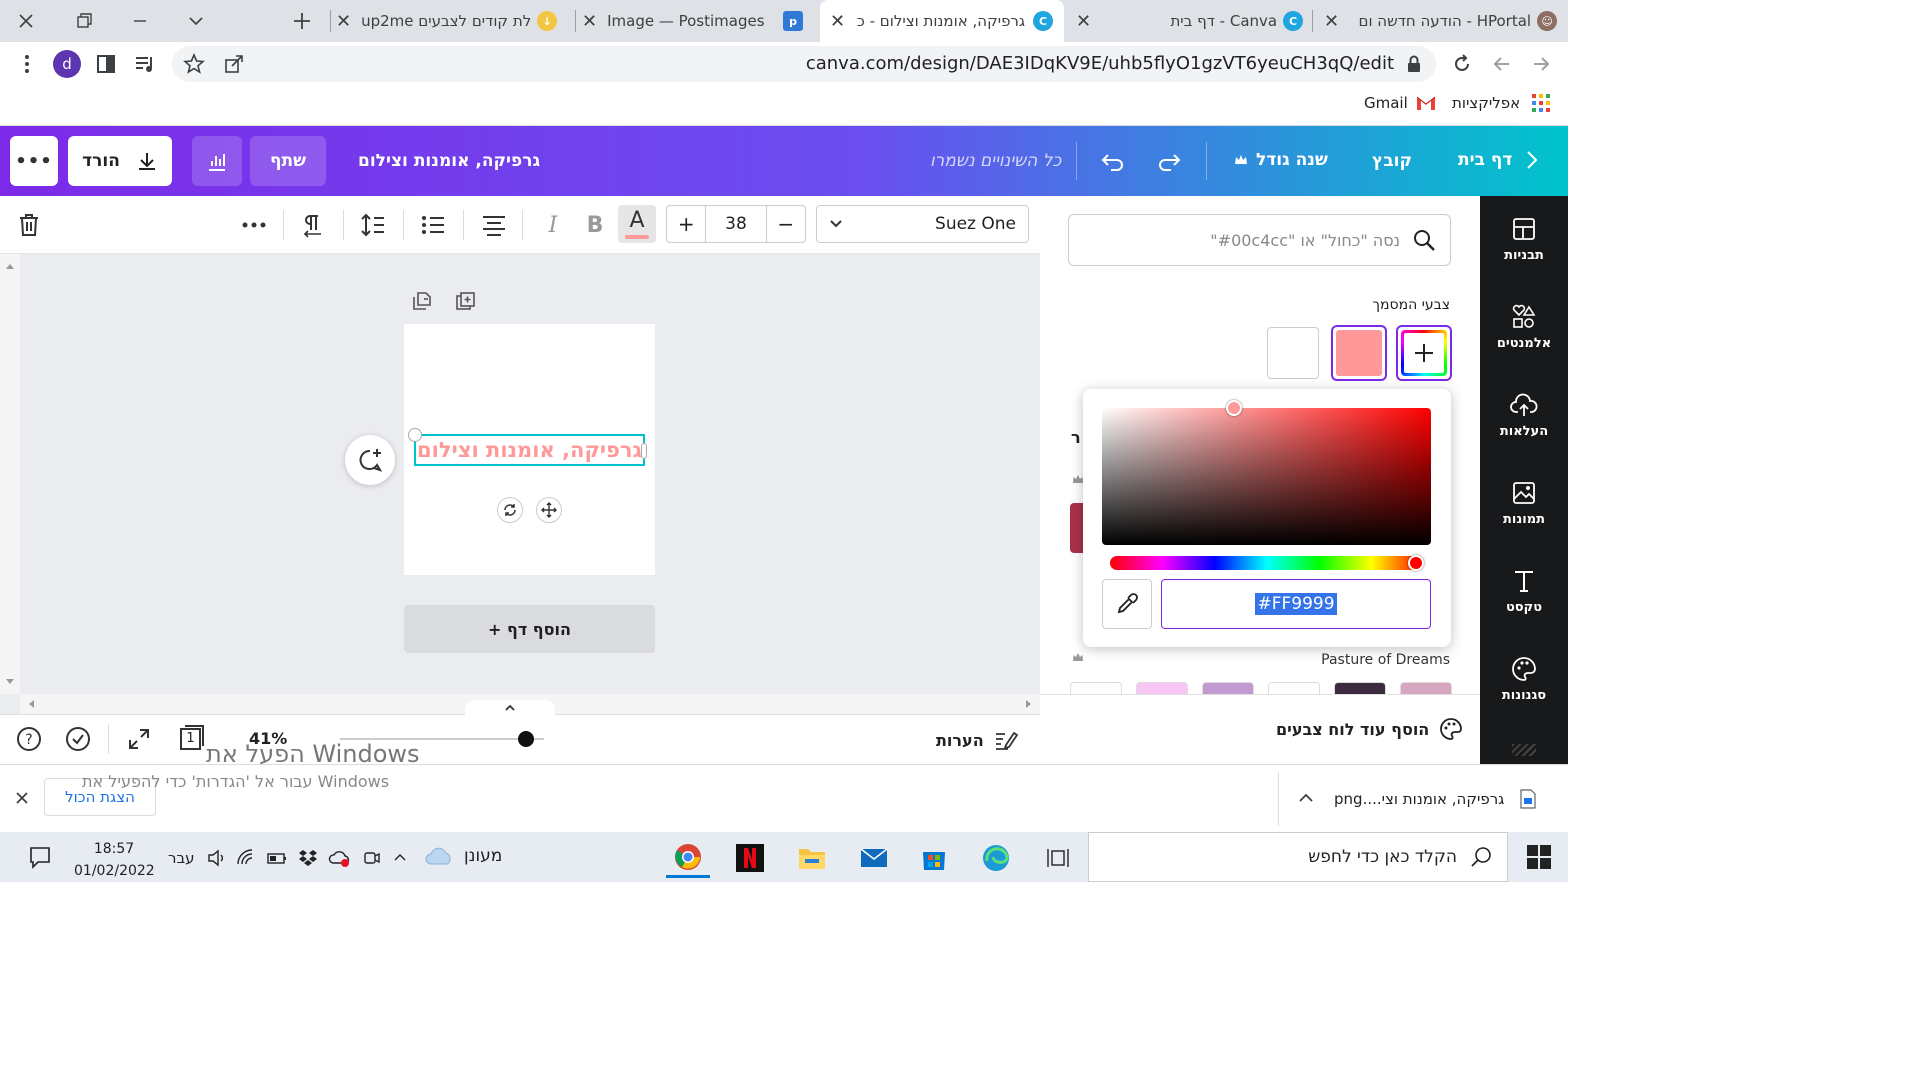  Describe the element at coordinates (1259, 240) in the screenshot. I see `color-search-input: נסה "כחול" או "#00c4cc"` at that location.